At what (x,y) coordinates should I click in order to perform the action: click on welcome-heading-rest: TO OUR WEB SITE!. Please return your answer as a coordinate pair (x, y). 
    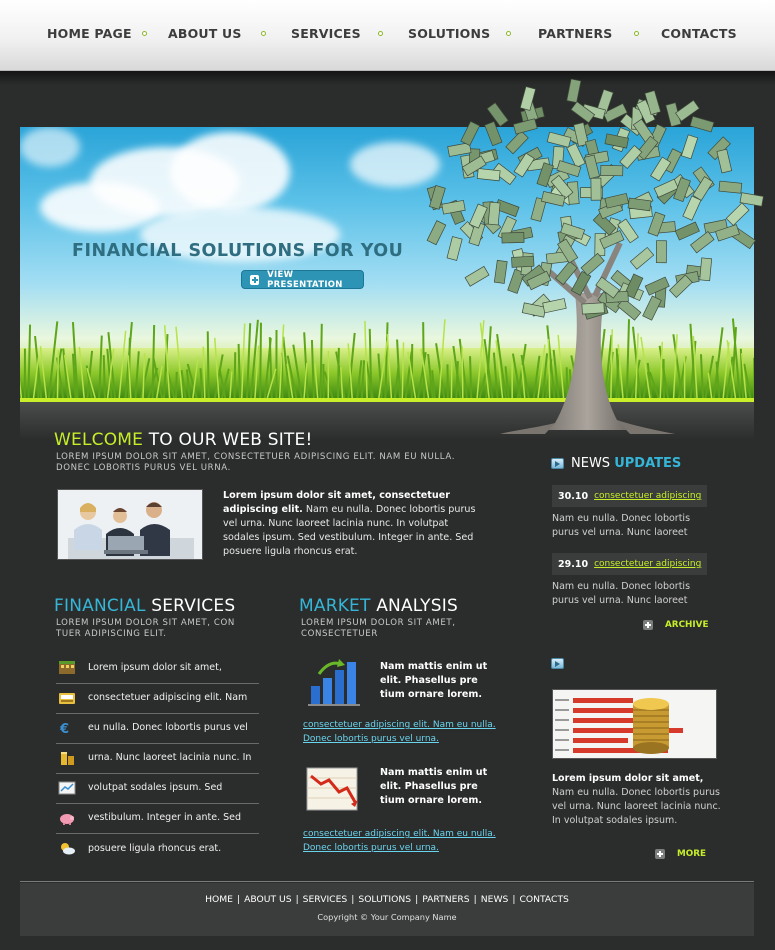
    Looking at the image, I should click on (228, 440).